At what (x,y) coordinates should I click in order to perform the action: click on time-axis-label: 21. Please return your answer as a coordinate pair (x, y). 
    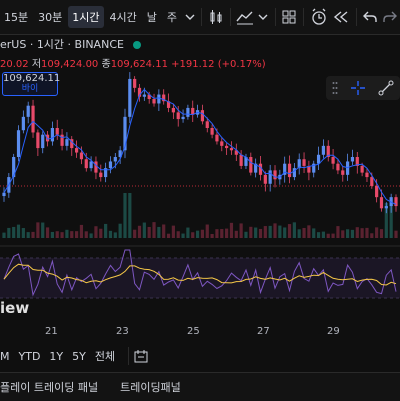
    Looking at the image, I should click on (51, 331).